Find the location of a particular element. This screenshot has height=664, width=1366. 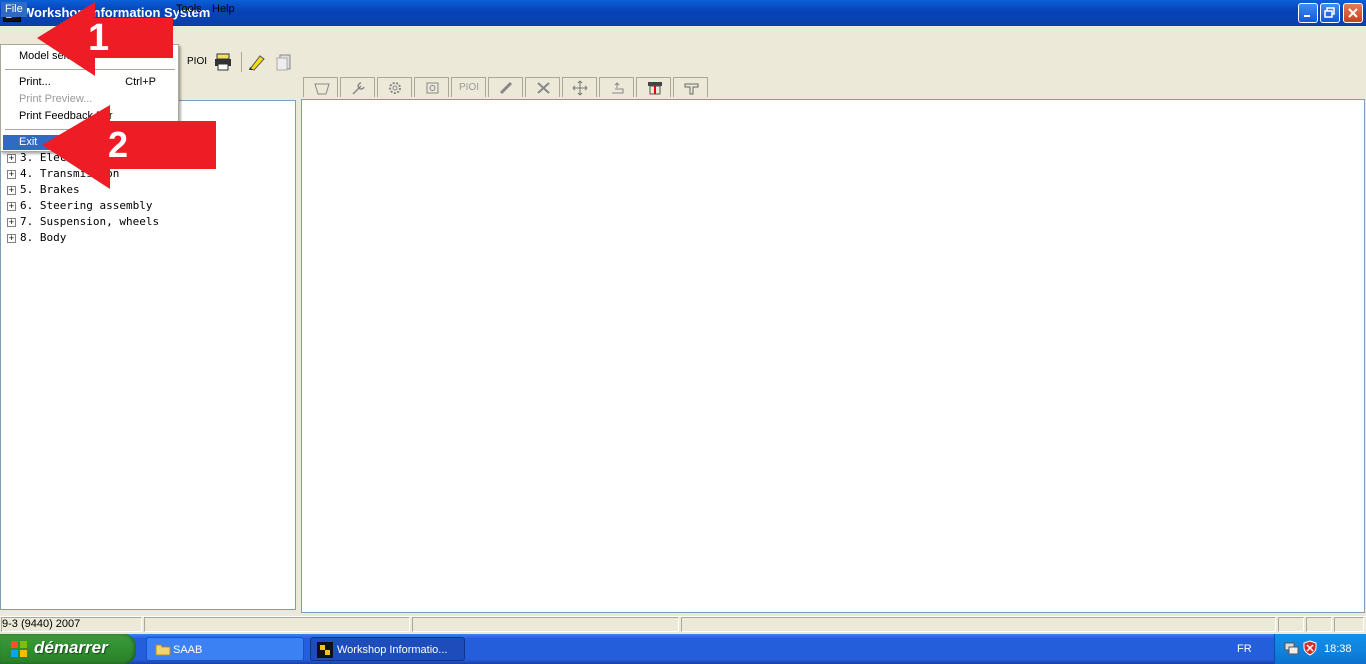

printer-icon is located at coordinates (223, 62).